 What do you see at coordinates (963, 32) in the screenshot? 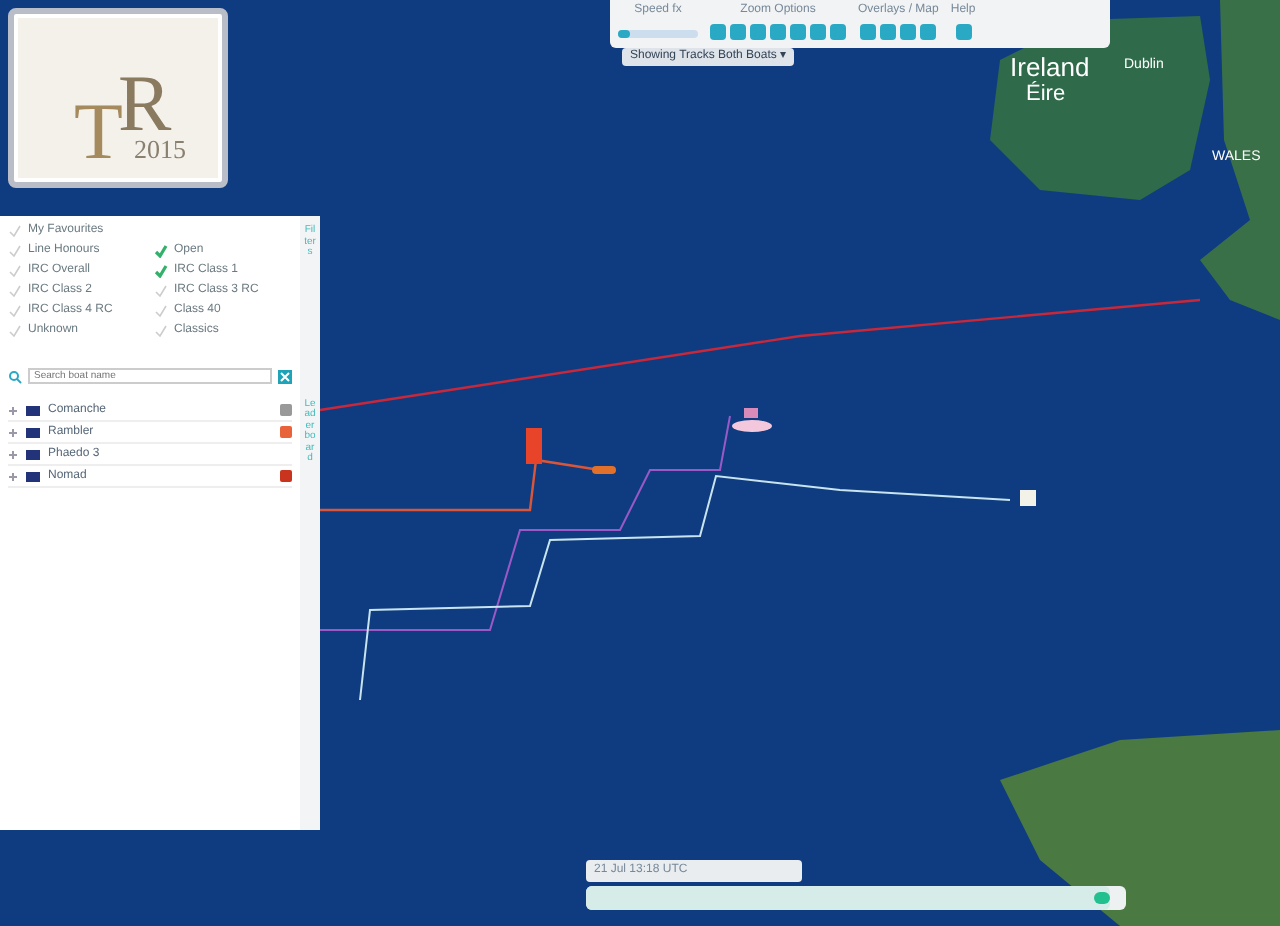
I see `toolbar-icon` at bounding box center [963, 32].